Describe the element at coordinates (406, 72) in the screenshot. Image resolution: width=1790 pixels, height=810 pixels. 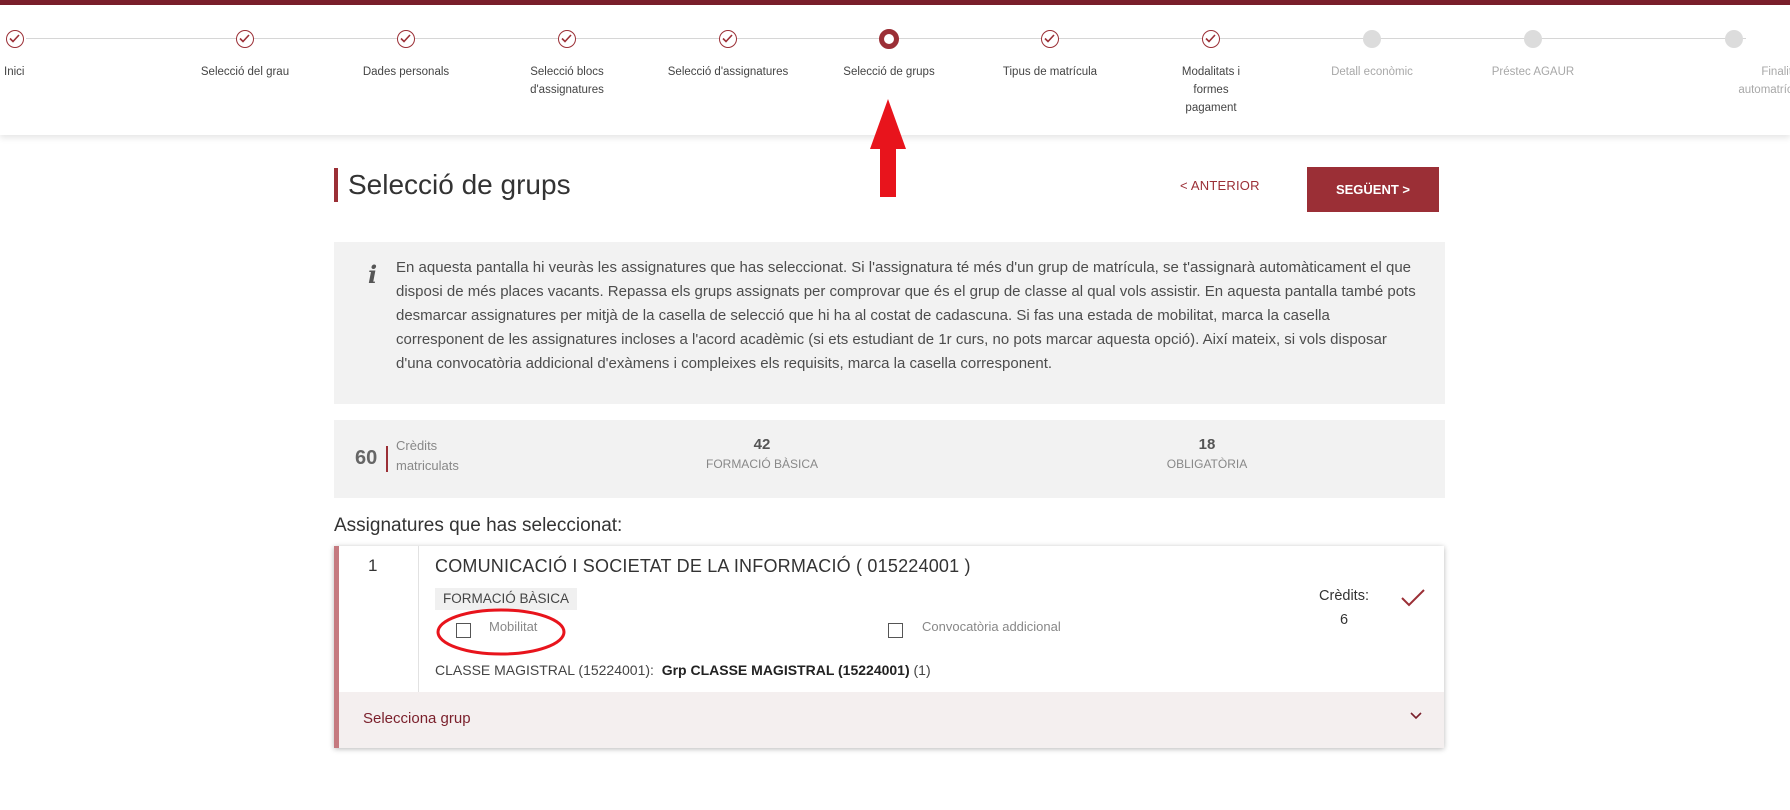
I see `step-label: Dades personals` at that location.